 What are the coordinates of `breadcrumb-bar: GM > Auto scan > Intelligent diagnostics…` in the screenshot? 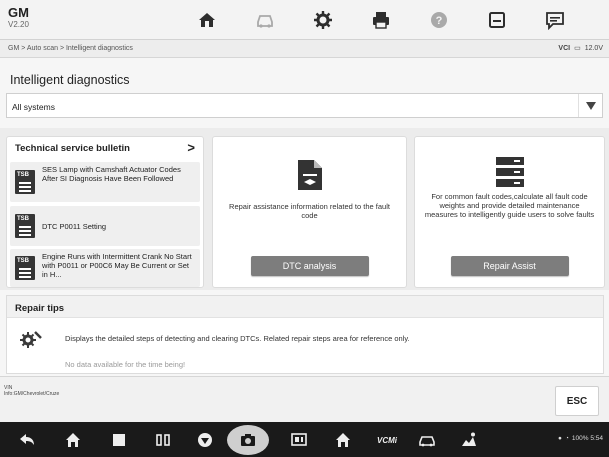 It's located at (304, 49).